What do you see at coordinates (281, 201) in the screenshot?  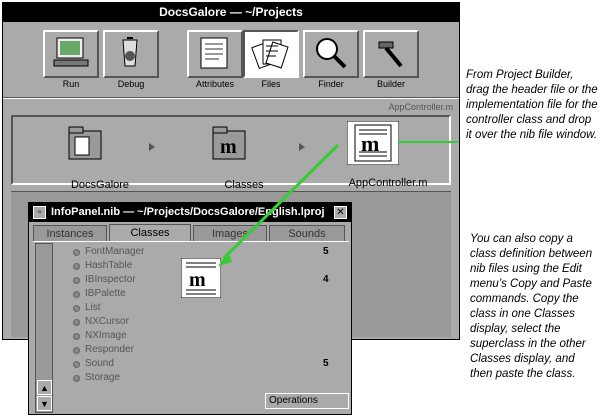 I see `drag-arrow` at bounding box center [281, 201].